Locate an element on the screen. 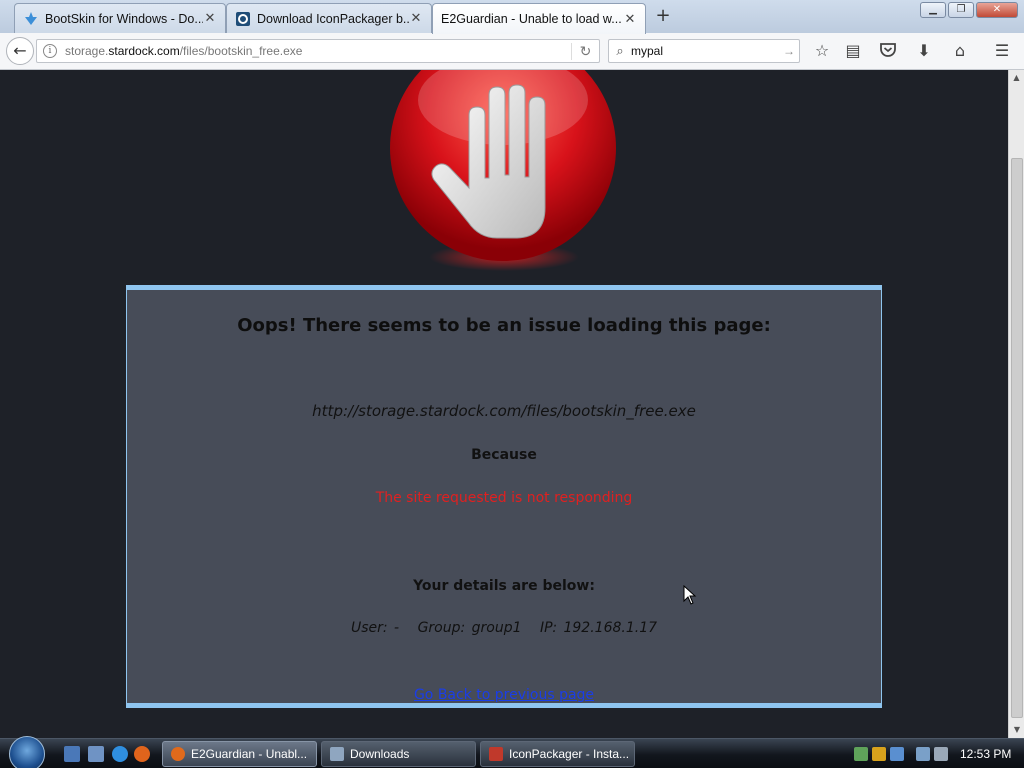 The image size is (1024, 768). stop-hand-icon is located at coordinates (503, 170).